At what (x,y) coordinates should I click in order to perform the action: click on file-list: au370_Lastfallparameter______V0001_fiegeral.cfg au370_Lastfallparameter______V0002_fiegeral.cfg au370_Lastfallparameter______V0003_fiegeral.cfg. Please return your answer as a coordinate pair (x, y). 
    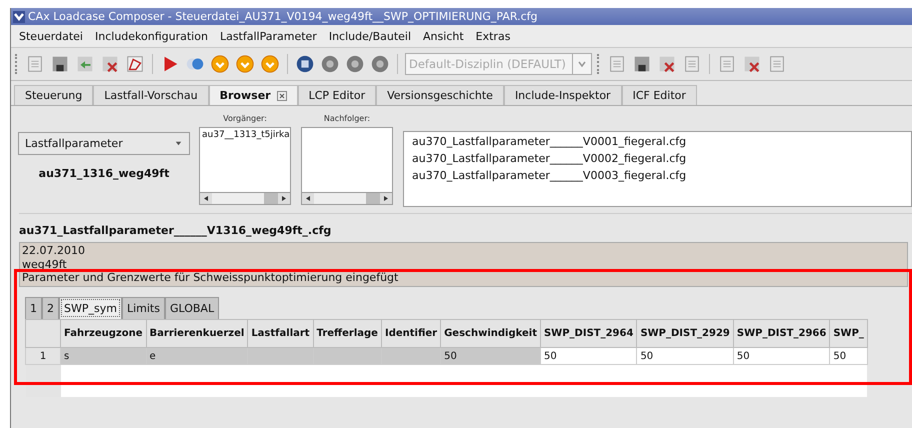
    Looking at the image, I should click on (657, 169).